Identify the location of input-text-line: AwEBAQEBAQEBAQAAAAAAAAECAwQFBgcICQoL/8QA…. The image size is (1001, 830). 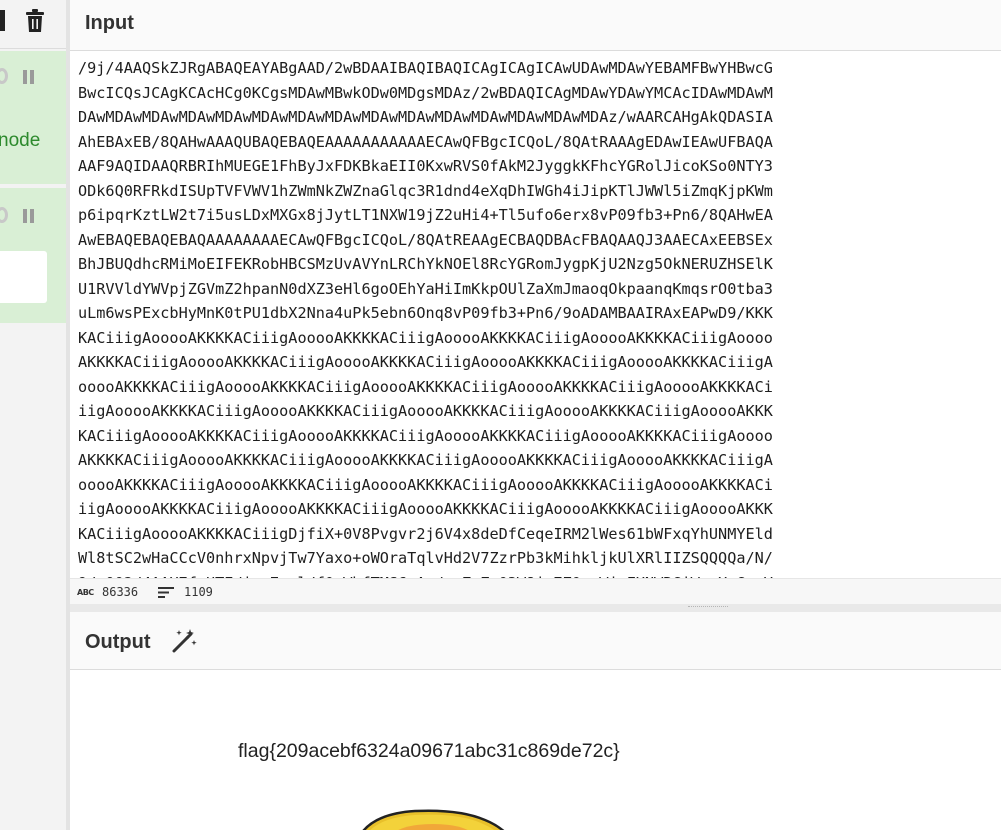
(425, 239).